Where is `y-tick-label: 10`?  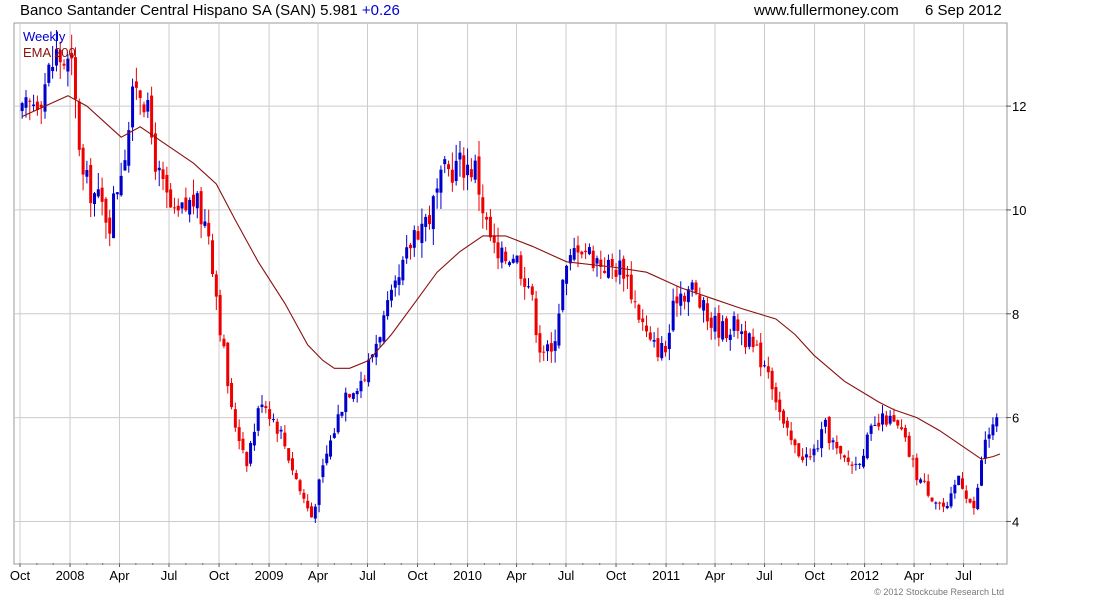 y-tick-label: 10 is located at coordinates (1019, 210).